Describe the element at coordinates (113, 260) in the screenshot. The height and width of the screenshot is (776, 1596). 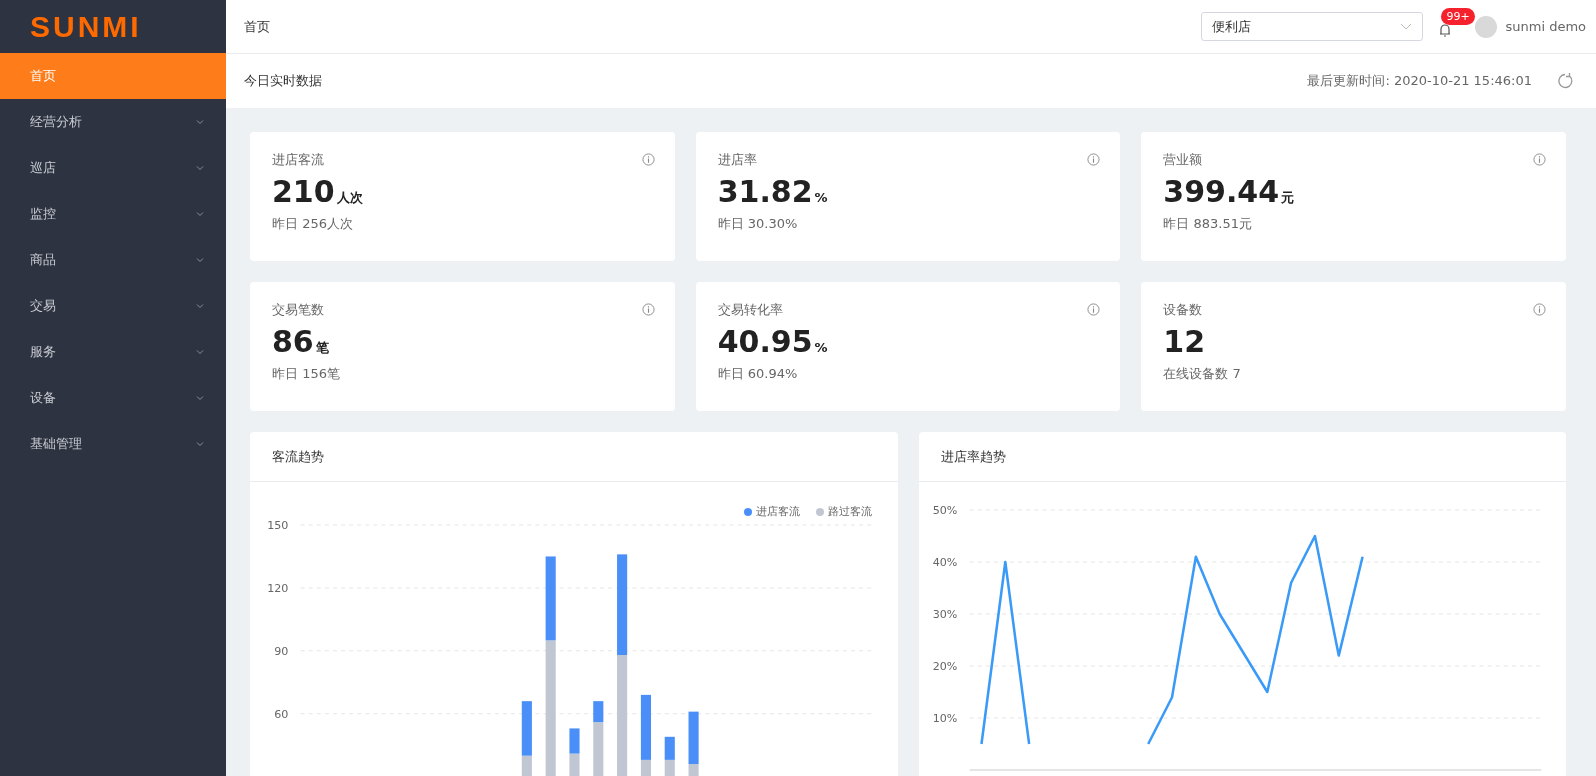
I see `sidebar-item: 商品` at that location.